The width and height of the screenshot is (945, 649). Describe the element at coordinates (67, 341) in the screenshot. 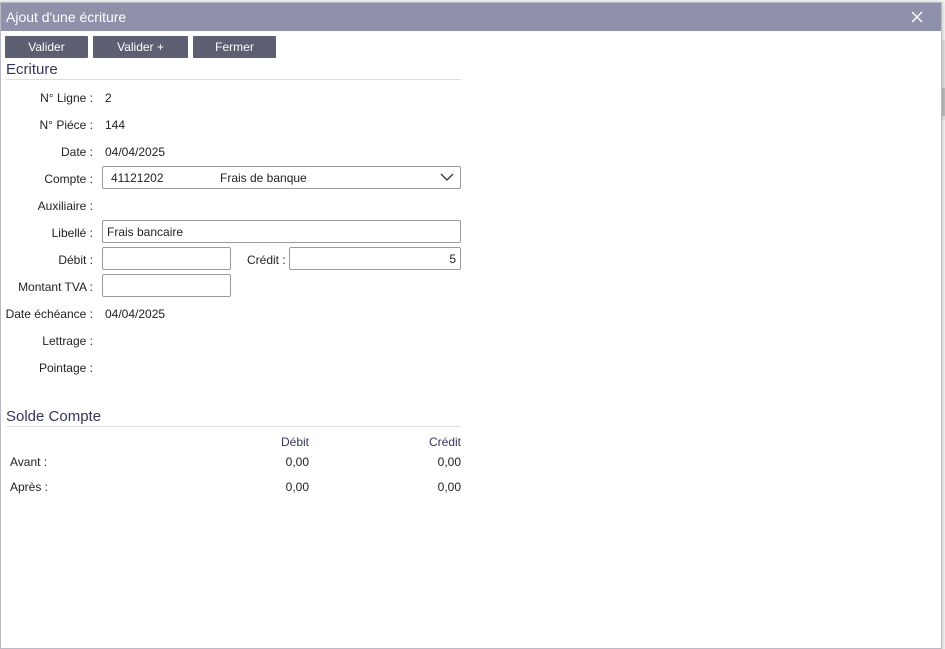

I see `lettrage-label: Lettrage :` at that location.